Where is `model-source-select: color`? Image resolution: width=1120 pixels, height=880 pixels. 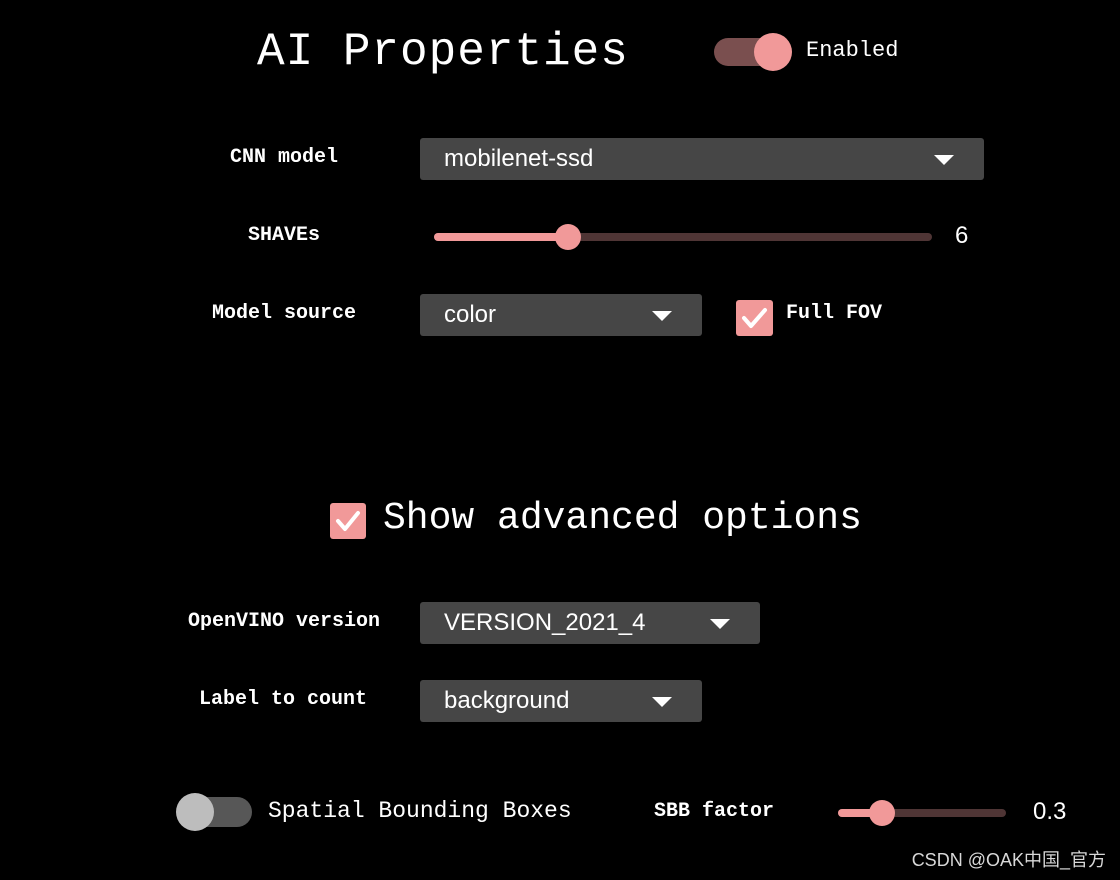
model-source-select: color is located at coordinates (561, 315).